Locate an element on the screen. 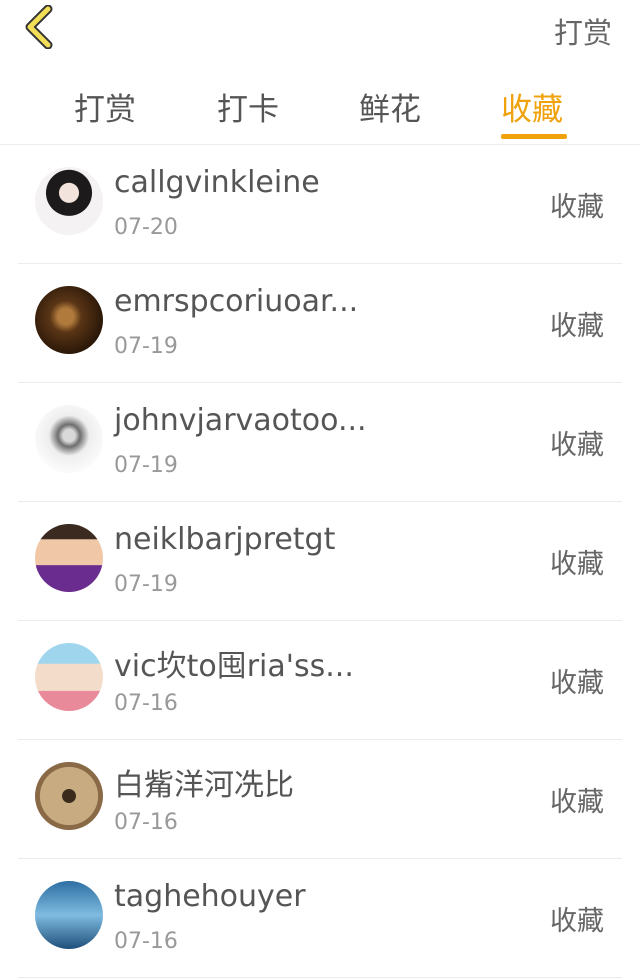  list-item: vic坎to囤ria'ss... 07-16 收藏 is located at coordinates (320, 680).